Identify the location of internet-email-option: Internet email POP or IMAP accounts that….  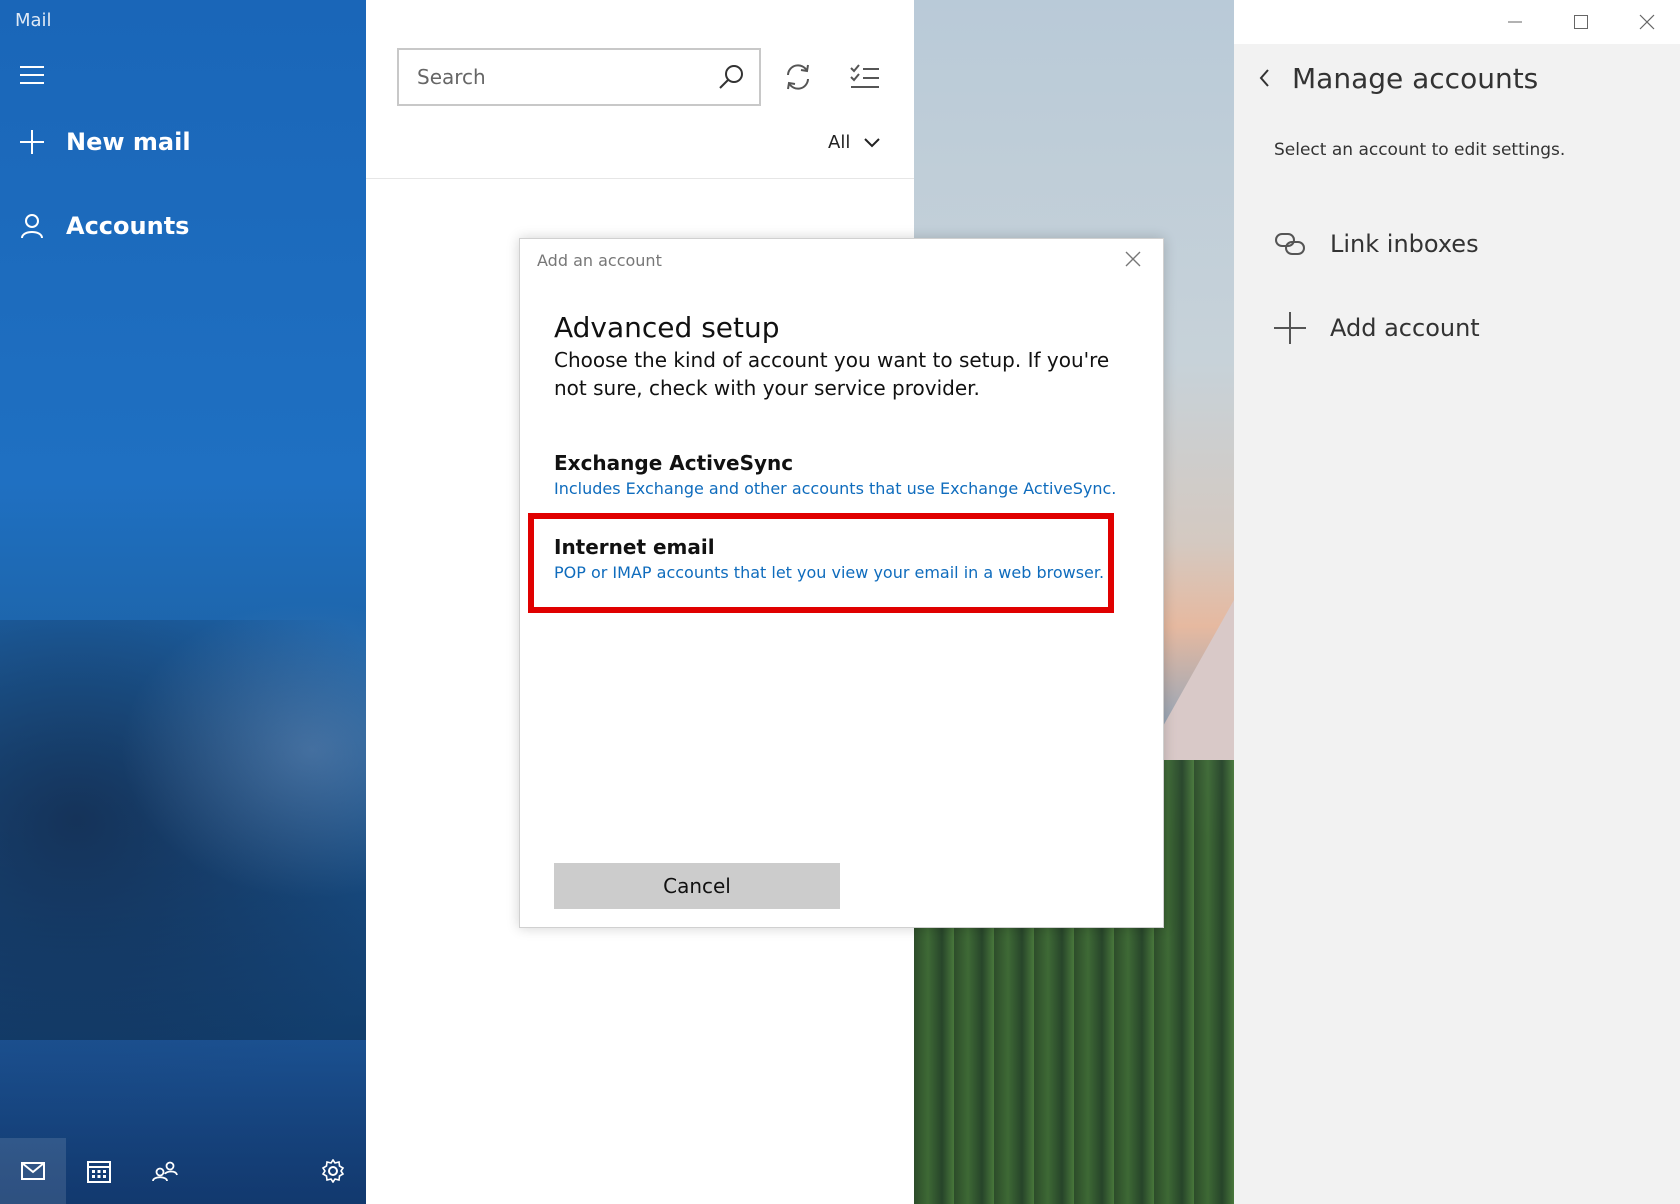
(844, 558).